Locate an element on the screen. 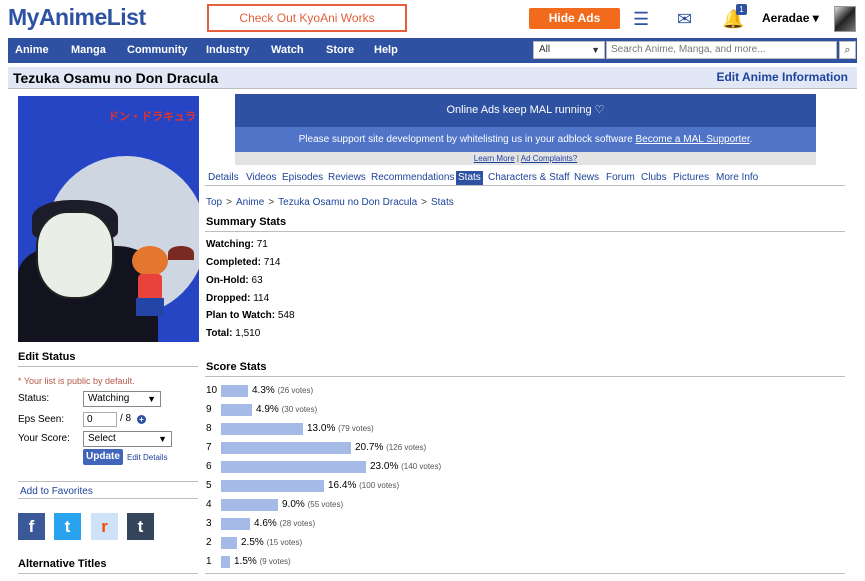 Image resolution: width=865 pixels, height=581 pixels. tab-divider is located at coordinates (525, 185).